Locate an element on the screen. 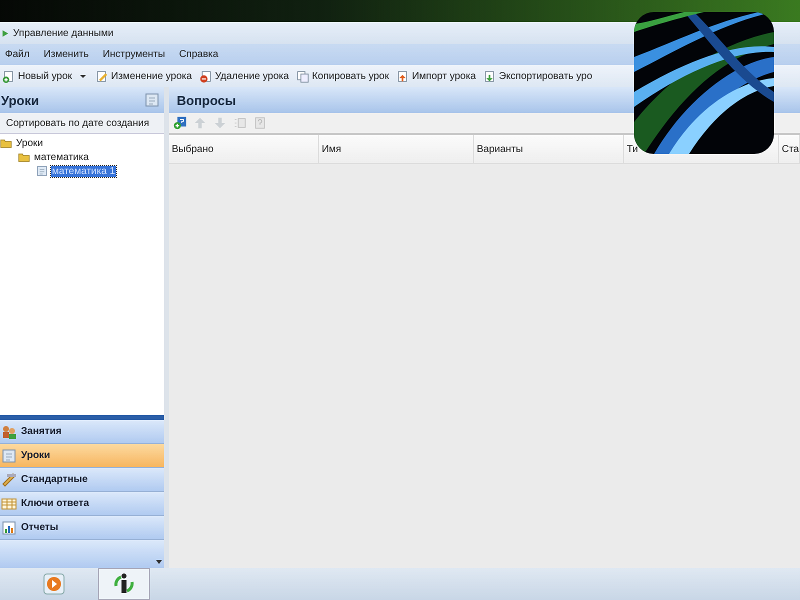 The image size is (800, 600). column-header: Ста is located at coordinates (789, 149).